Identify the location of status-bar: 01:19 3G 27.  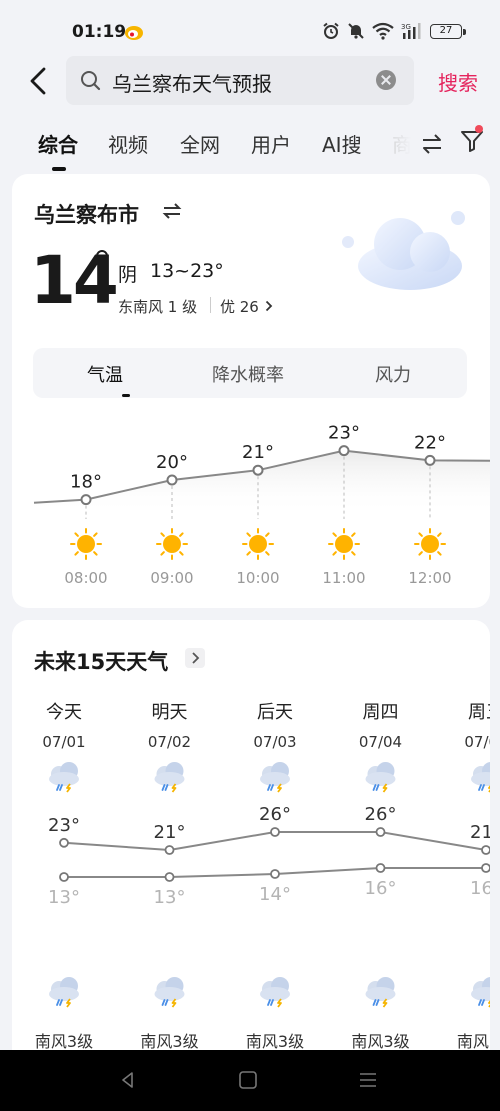
(250, 30).